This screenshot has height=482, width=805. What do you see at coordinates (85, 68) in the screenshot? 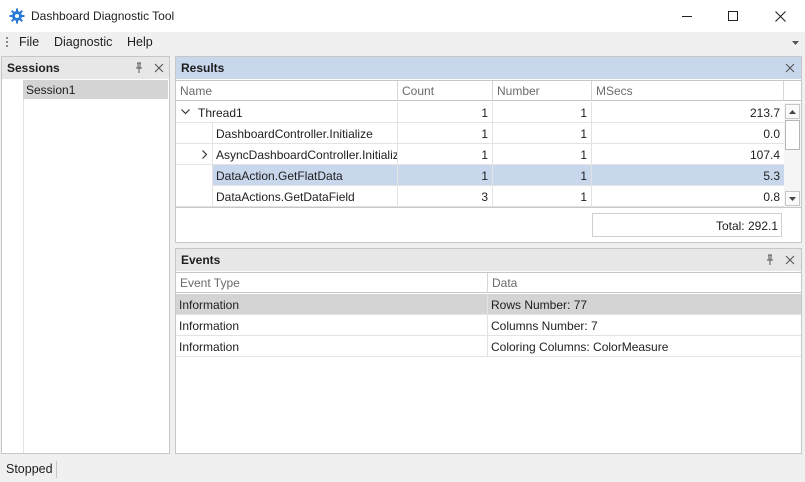
I see `sessions-header: Sessions` at bounding box center [85, 68].